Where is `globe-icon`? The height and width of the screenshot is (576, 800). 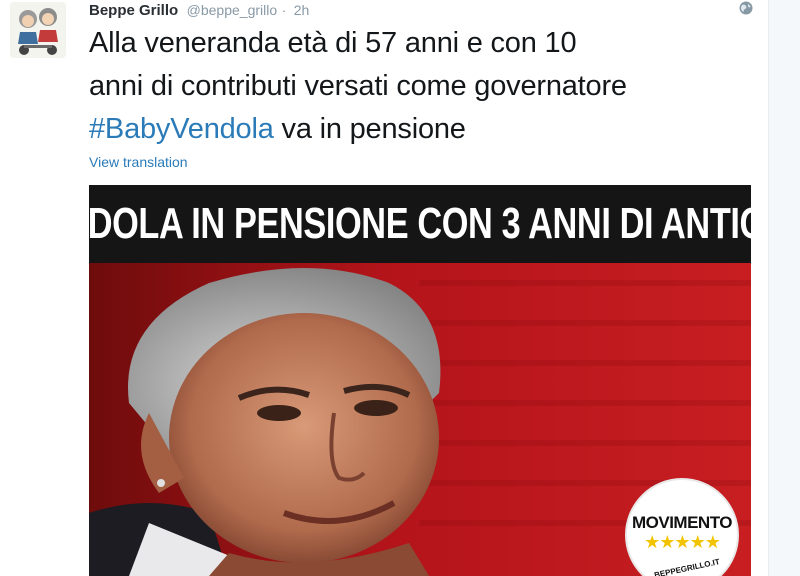
globe-icon is located at coordinates (746, 8).